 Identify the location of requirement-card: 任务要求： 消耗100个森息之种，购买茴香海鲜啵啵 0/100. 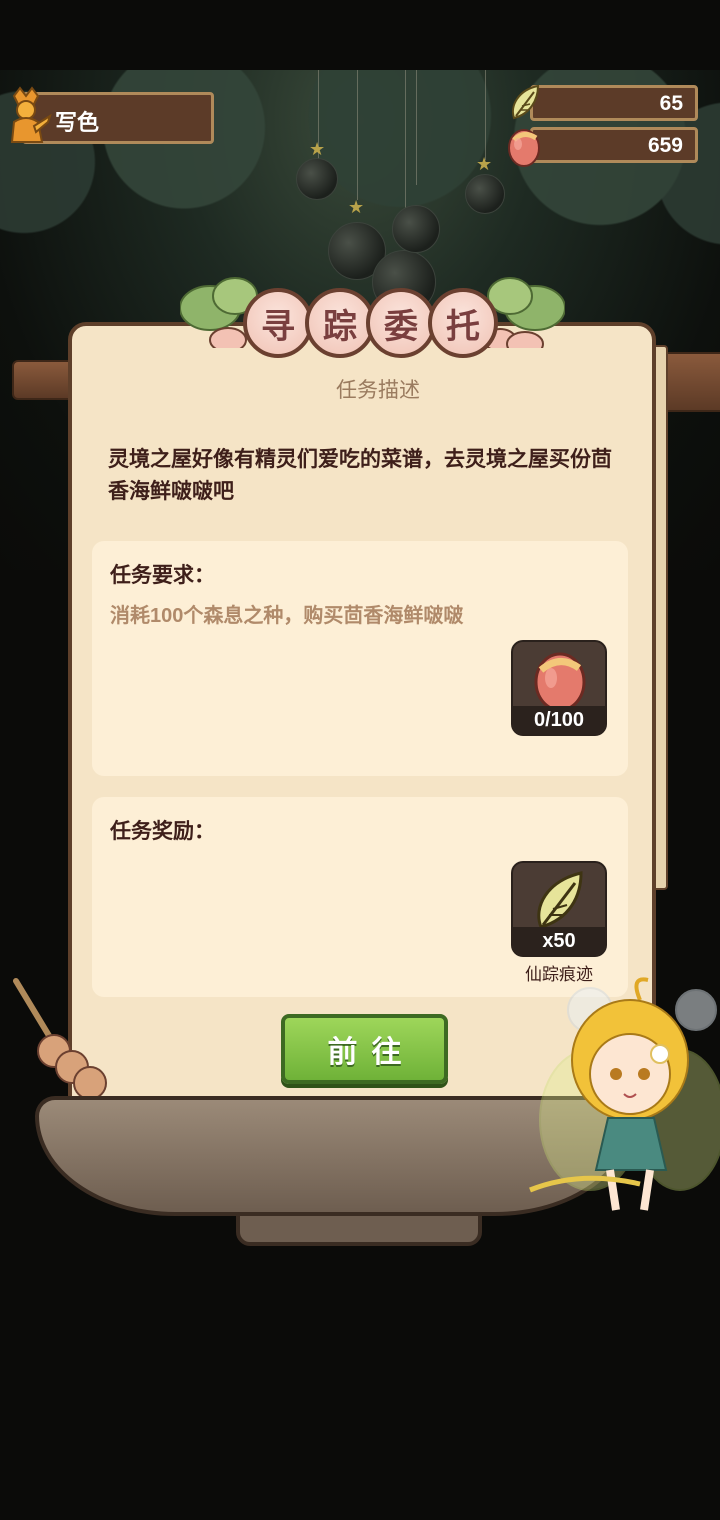
(360, 658).